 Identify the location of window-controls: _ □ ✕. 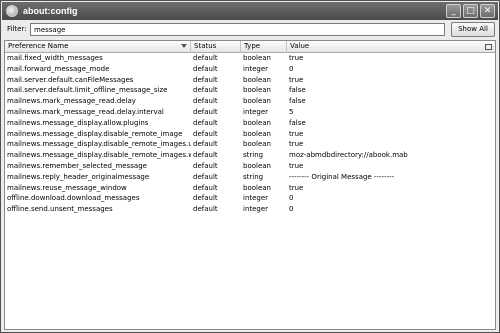
(470, 11).